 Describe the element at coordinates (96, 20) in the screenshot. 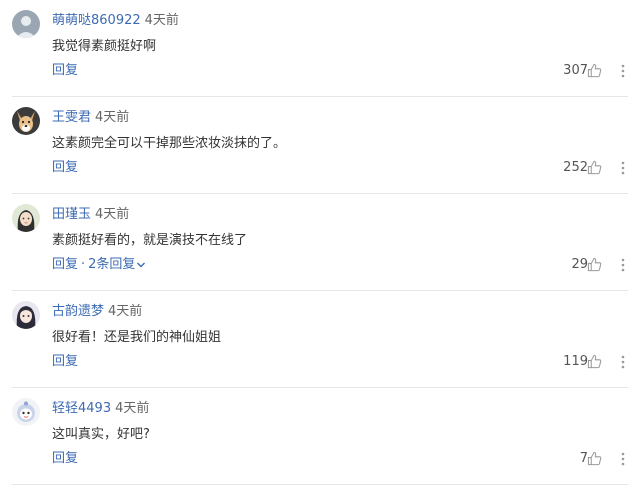

I see `comment-username: 萌萌哒860922` at that location.